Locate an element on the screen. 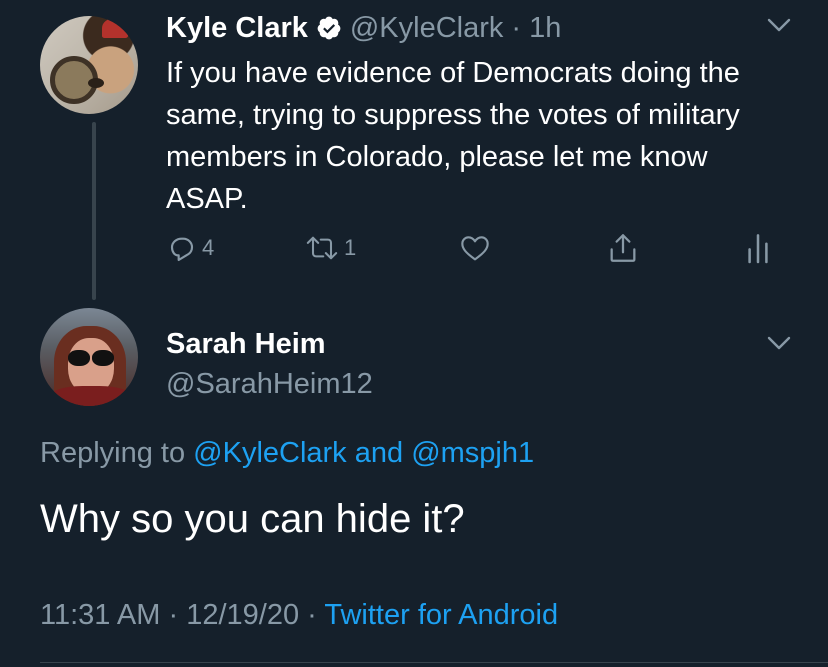 This screenshot has height=667, width=828. analytics-button is located at coordinates (758, 248).